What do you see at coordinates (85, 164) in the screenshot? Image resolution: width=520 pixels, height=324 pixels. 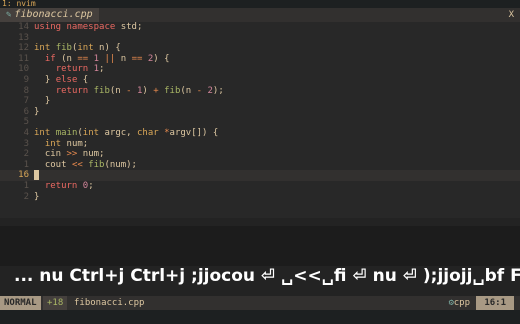 I see `code-text: cout << fib(num);` at bounding box center [85, 164].